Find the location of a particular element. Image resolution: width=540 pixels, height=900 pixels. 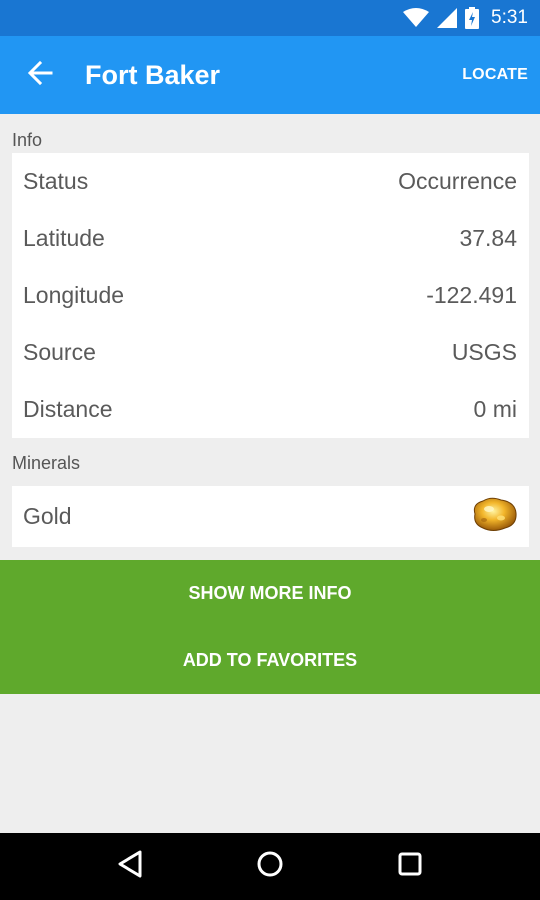

minerals-card: Gold is located at coordinates (270, 516).